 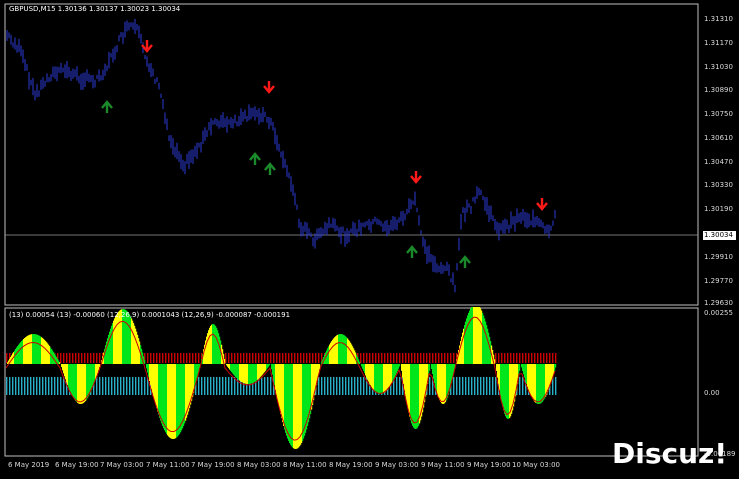 I want to click on price-tick: 1.29770, so click(x=718, y=281).